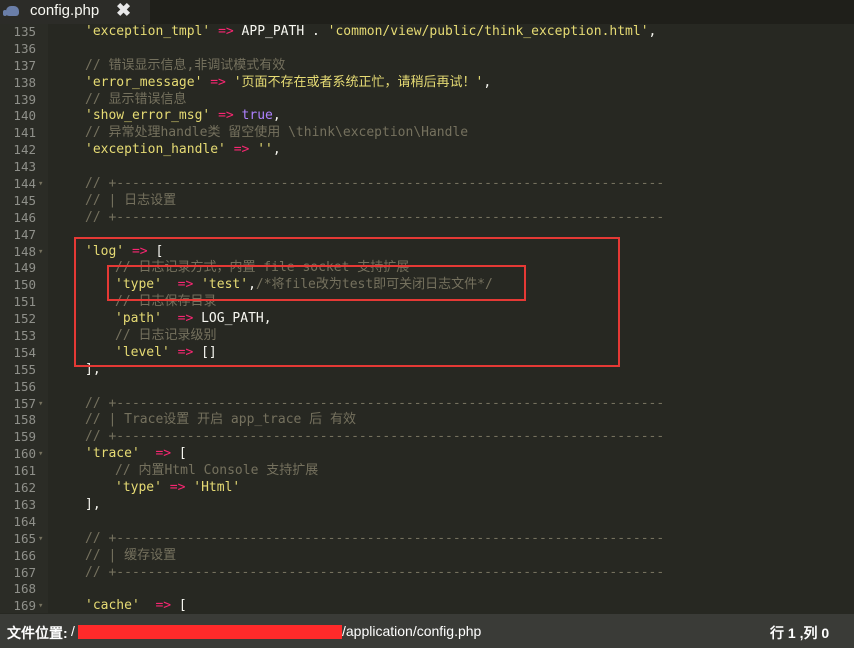  I want to click on code-line: 160 ▾ 'trace' => [, so click(427, 454).